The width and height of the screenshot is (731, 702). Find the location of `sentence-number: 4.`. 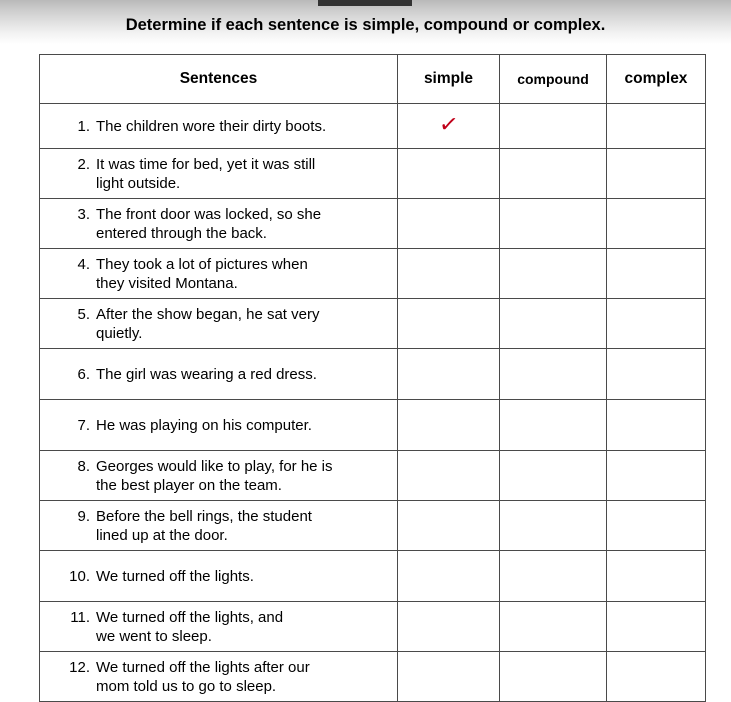

sentence-number: 4. is located at coordinates (83, 264).